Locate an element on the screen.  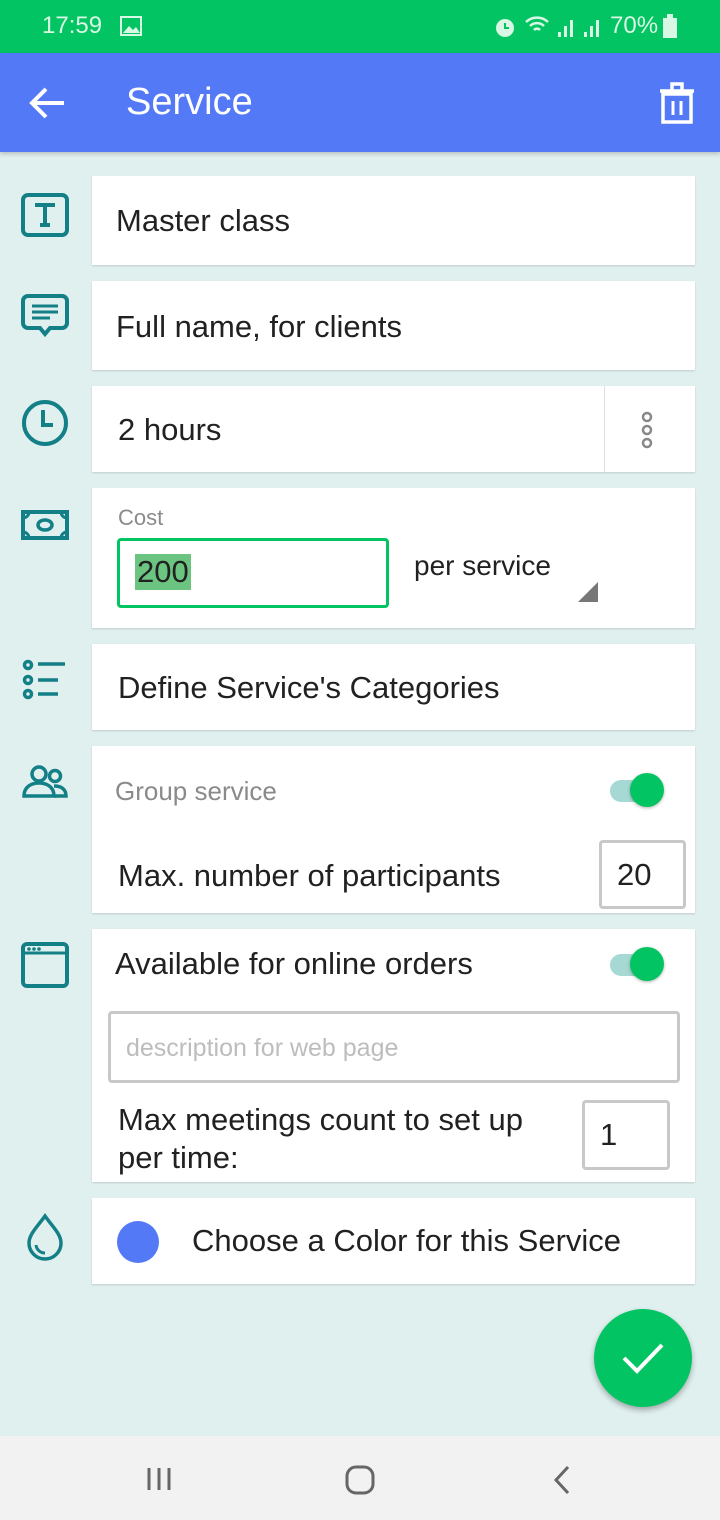
check-icon is located at coordinates (643, 1358).